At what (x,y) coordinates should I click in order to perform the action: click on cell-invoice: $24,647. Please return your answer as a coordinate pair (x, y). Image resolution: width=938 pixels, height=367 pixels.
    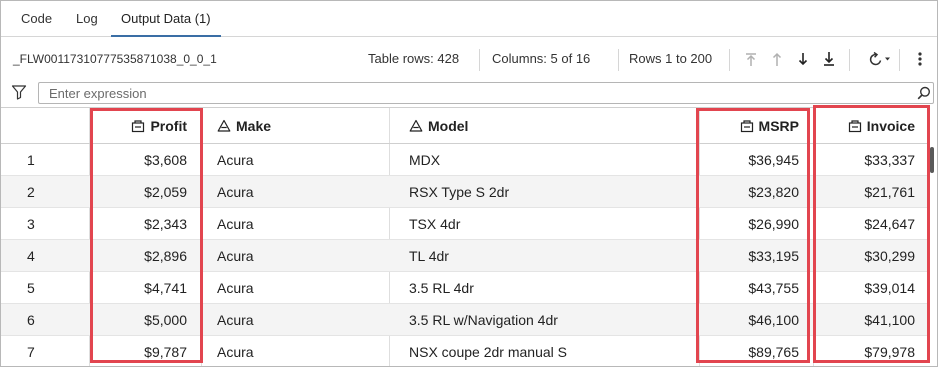
    Looking at the image, I should click on (871, 223).